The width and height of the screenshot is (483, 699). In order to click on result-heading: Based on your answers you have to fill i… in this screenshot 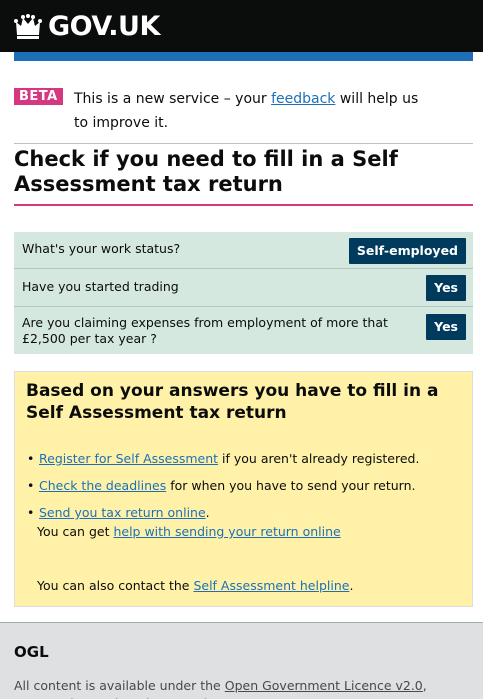, I will do `click(232, 402)`.